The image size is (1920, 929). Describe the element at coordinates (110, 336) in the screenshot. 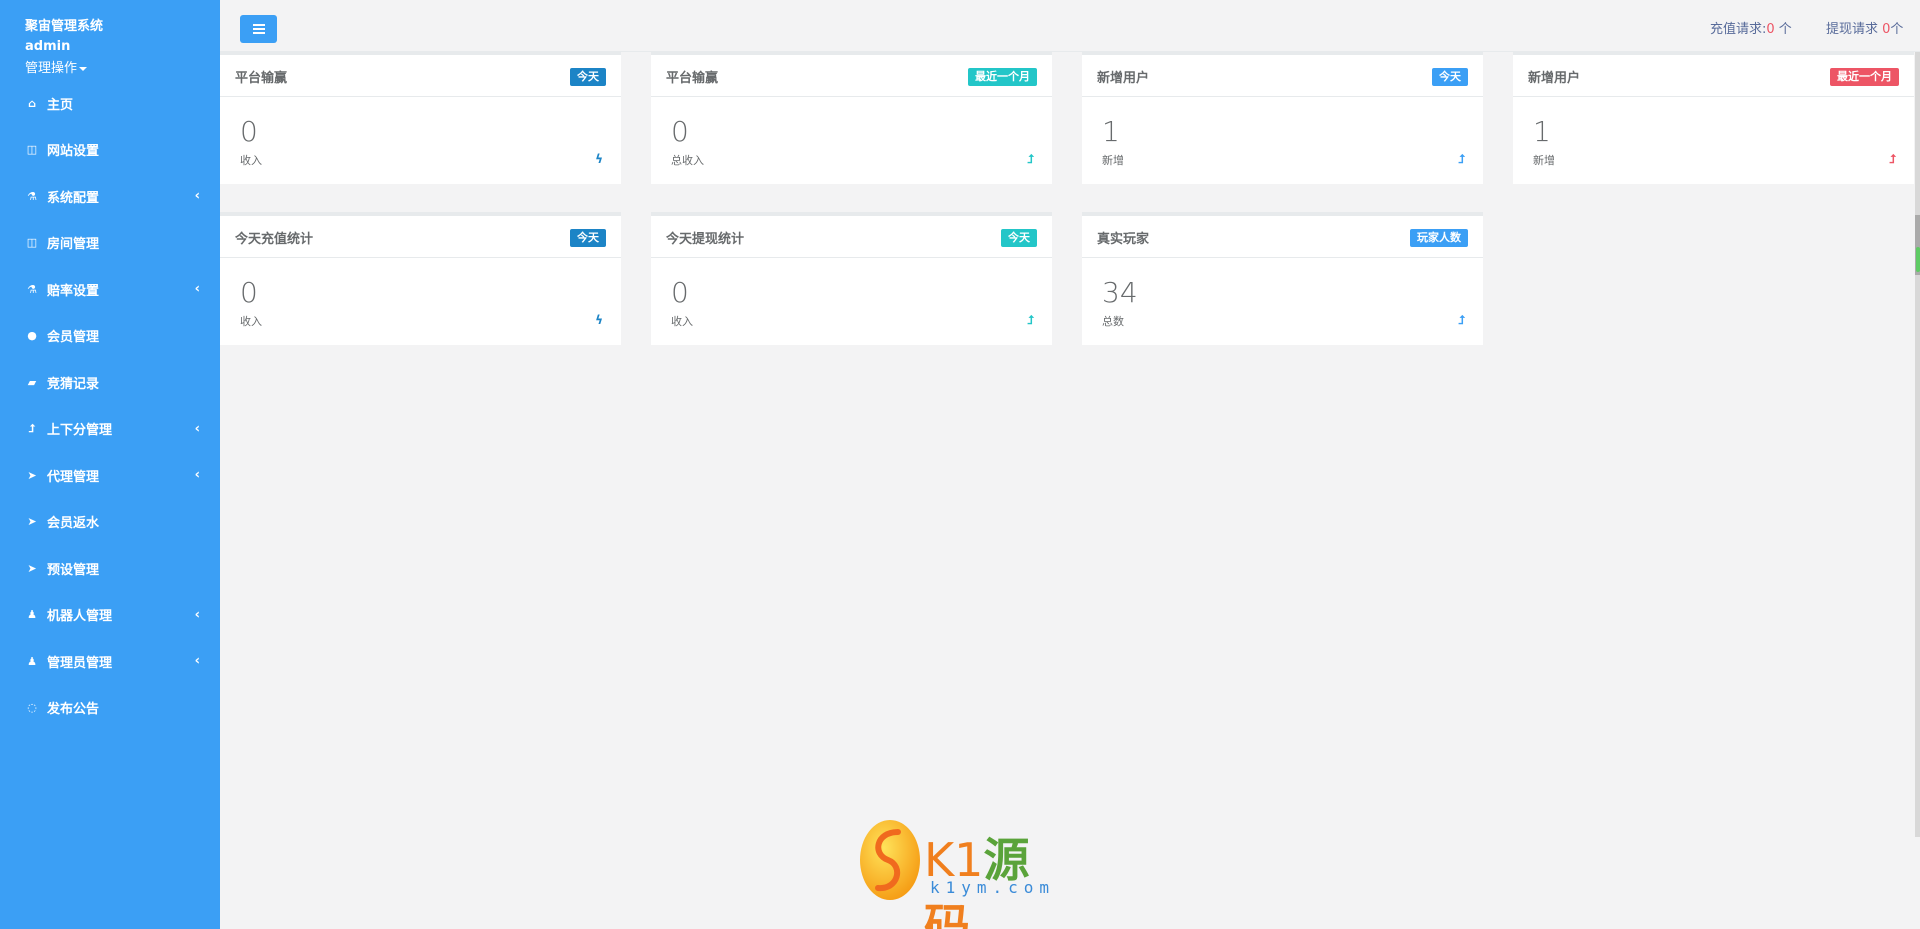

I see `sidebar-item-6: ● 会员管理` at that location.